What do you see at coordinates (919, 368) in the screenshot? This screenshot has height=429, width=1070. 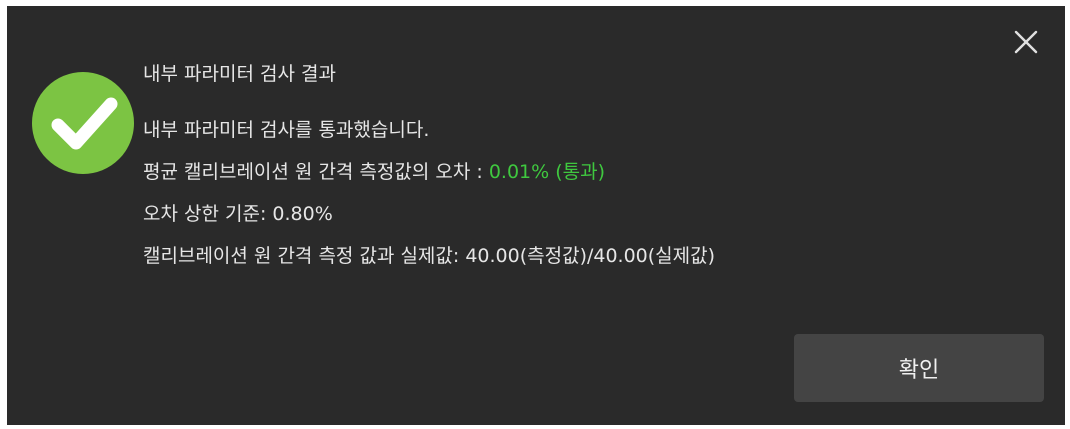 I see `confirm-button: 확인` at bounding box center [919, 368].